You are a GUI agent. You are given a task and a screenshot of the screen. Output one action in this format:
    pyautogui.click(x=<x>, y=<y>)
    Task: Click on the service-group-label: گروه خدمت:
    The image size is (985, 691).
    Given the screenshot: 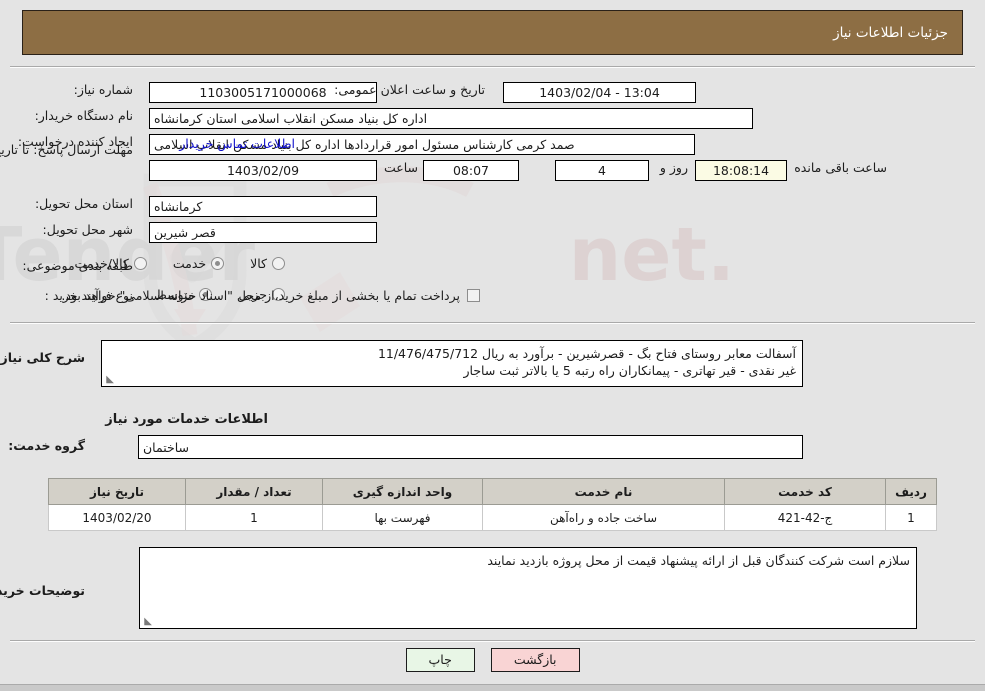 What is the action you would take?
    pyautogui.click(x=46, y=445)
    